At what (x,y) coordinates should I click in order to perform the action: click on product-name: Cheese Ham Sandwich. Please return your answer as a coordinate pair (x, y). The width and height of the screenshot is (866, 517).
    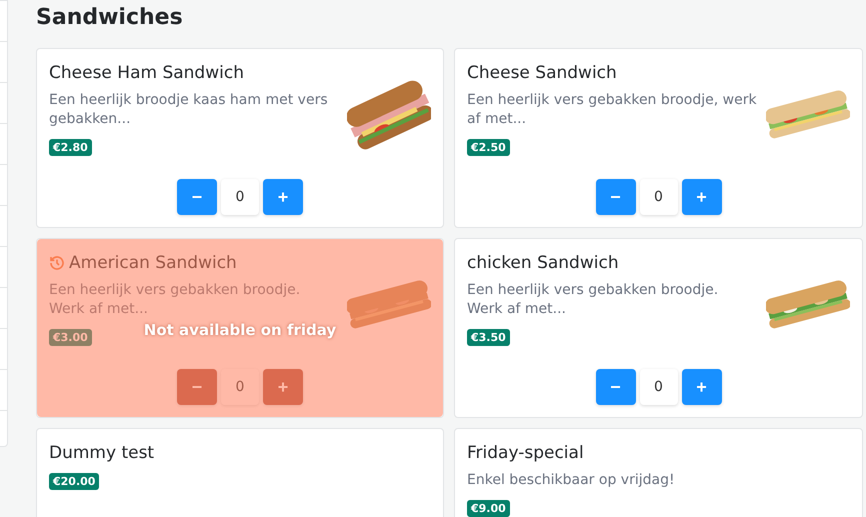
    Looking at the image, I should click on (146, 73).